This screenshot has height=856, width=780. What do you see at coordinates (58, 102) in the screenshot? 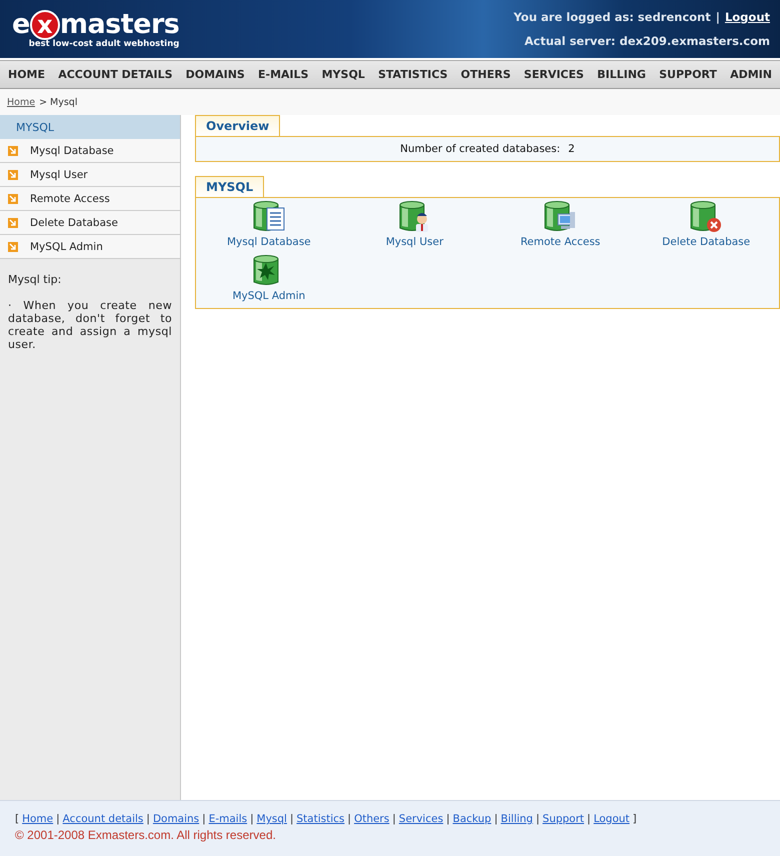
I see `breadcrumb-current: > Mysql` at bounding box center [58, 102].